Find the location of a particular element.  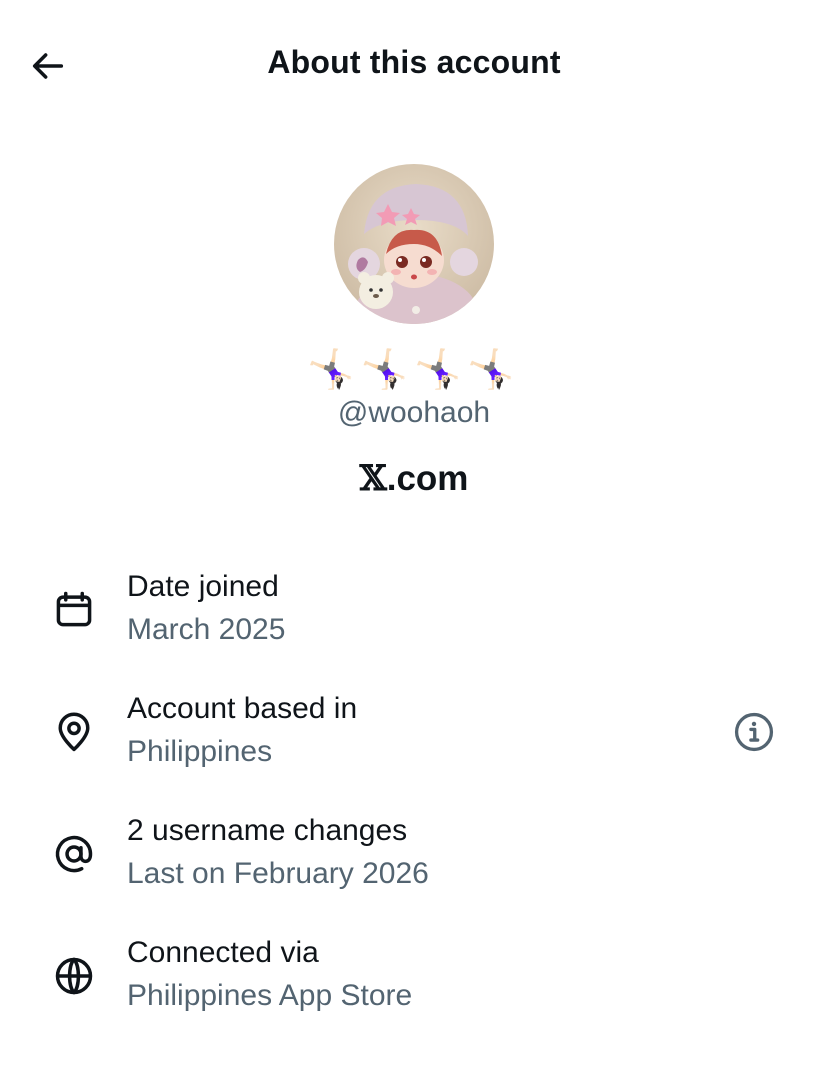

header: About this account is located at coordinates (414, 65).